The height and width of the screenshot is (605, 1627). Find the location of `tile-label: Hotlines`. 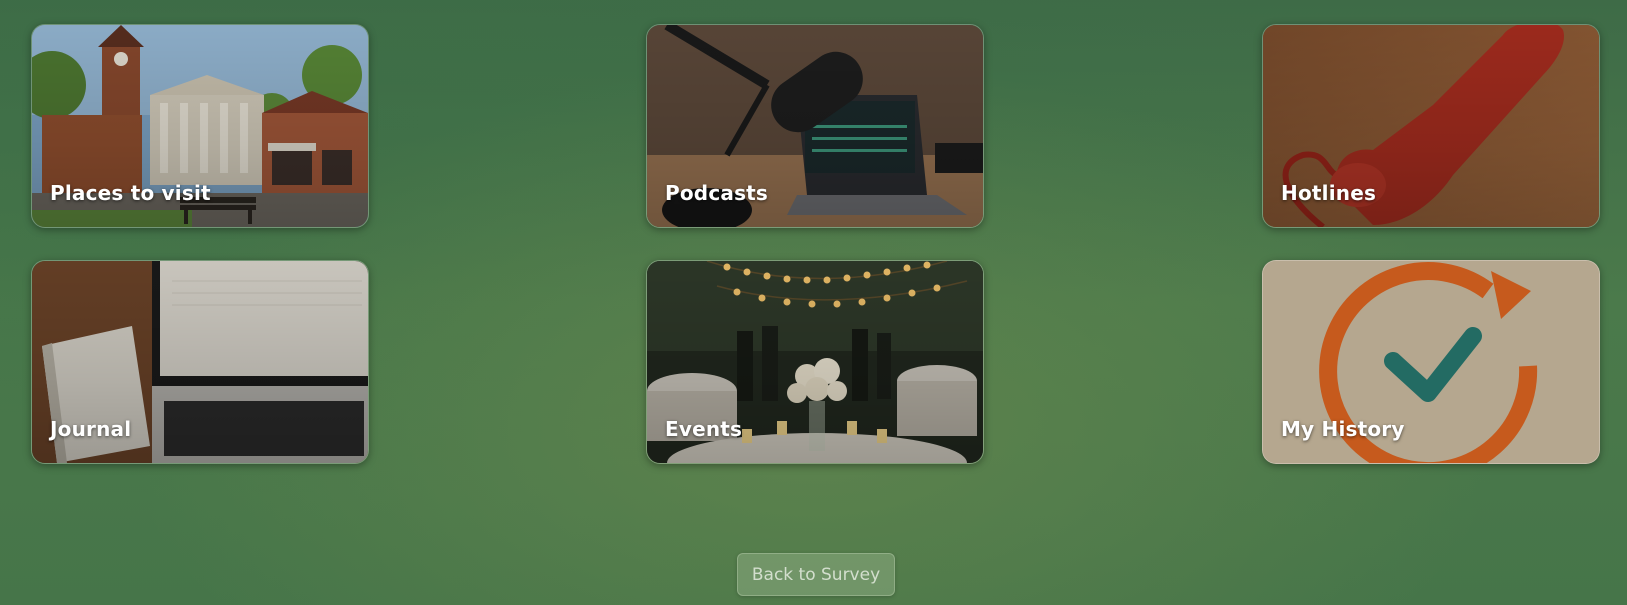

tile-label: Hotlines is located at coordinates (1329, 193).